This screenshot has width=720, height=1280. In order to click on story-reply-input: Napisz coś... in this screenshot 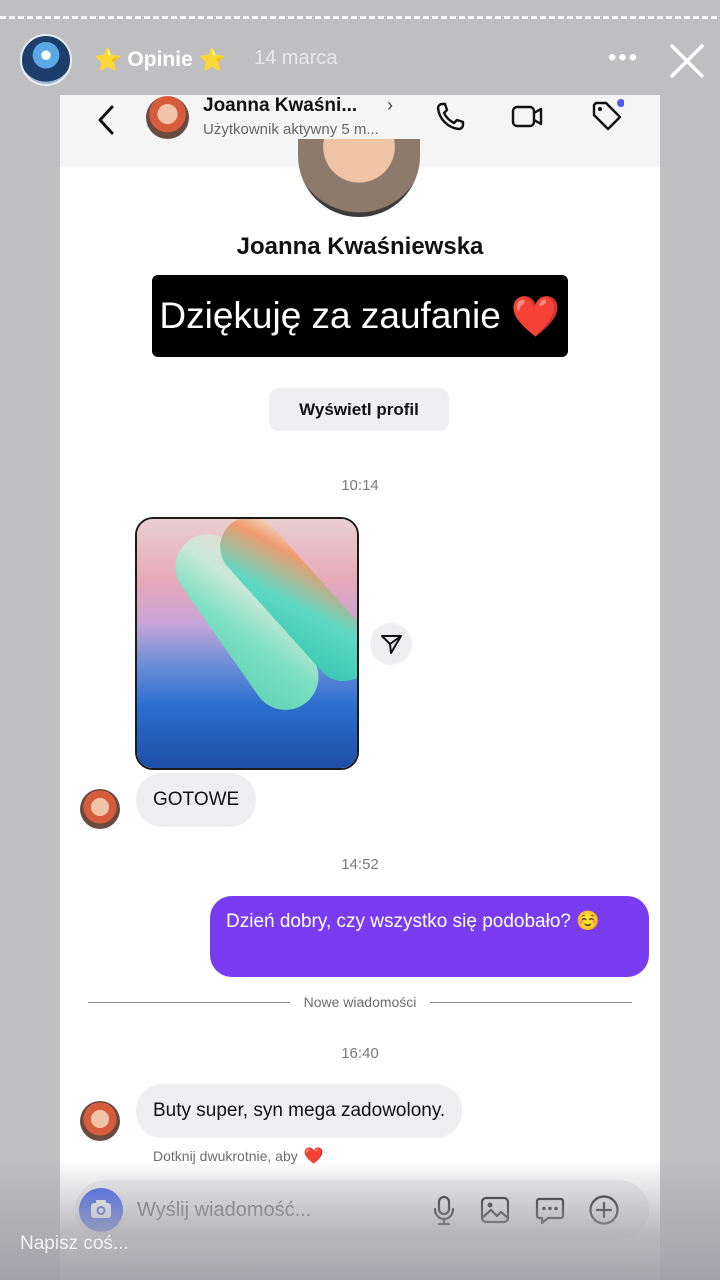, I will do `click(74, 1244)`.